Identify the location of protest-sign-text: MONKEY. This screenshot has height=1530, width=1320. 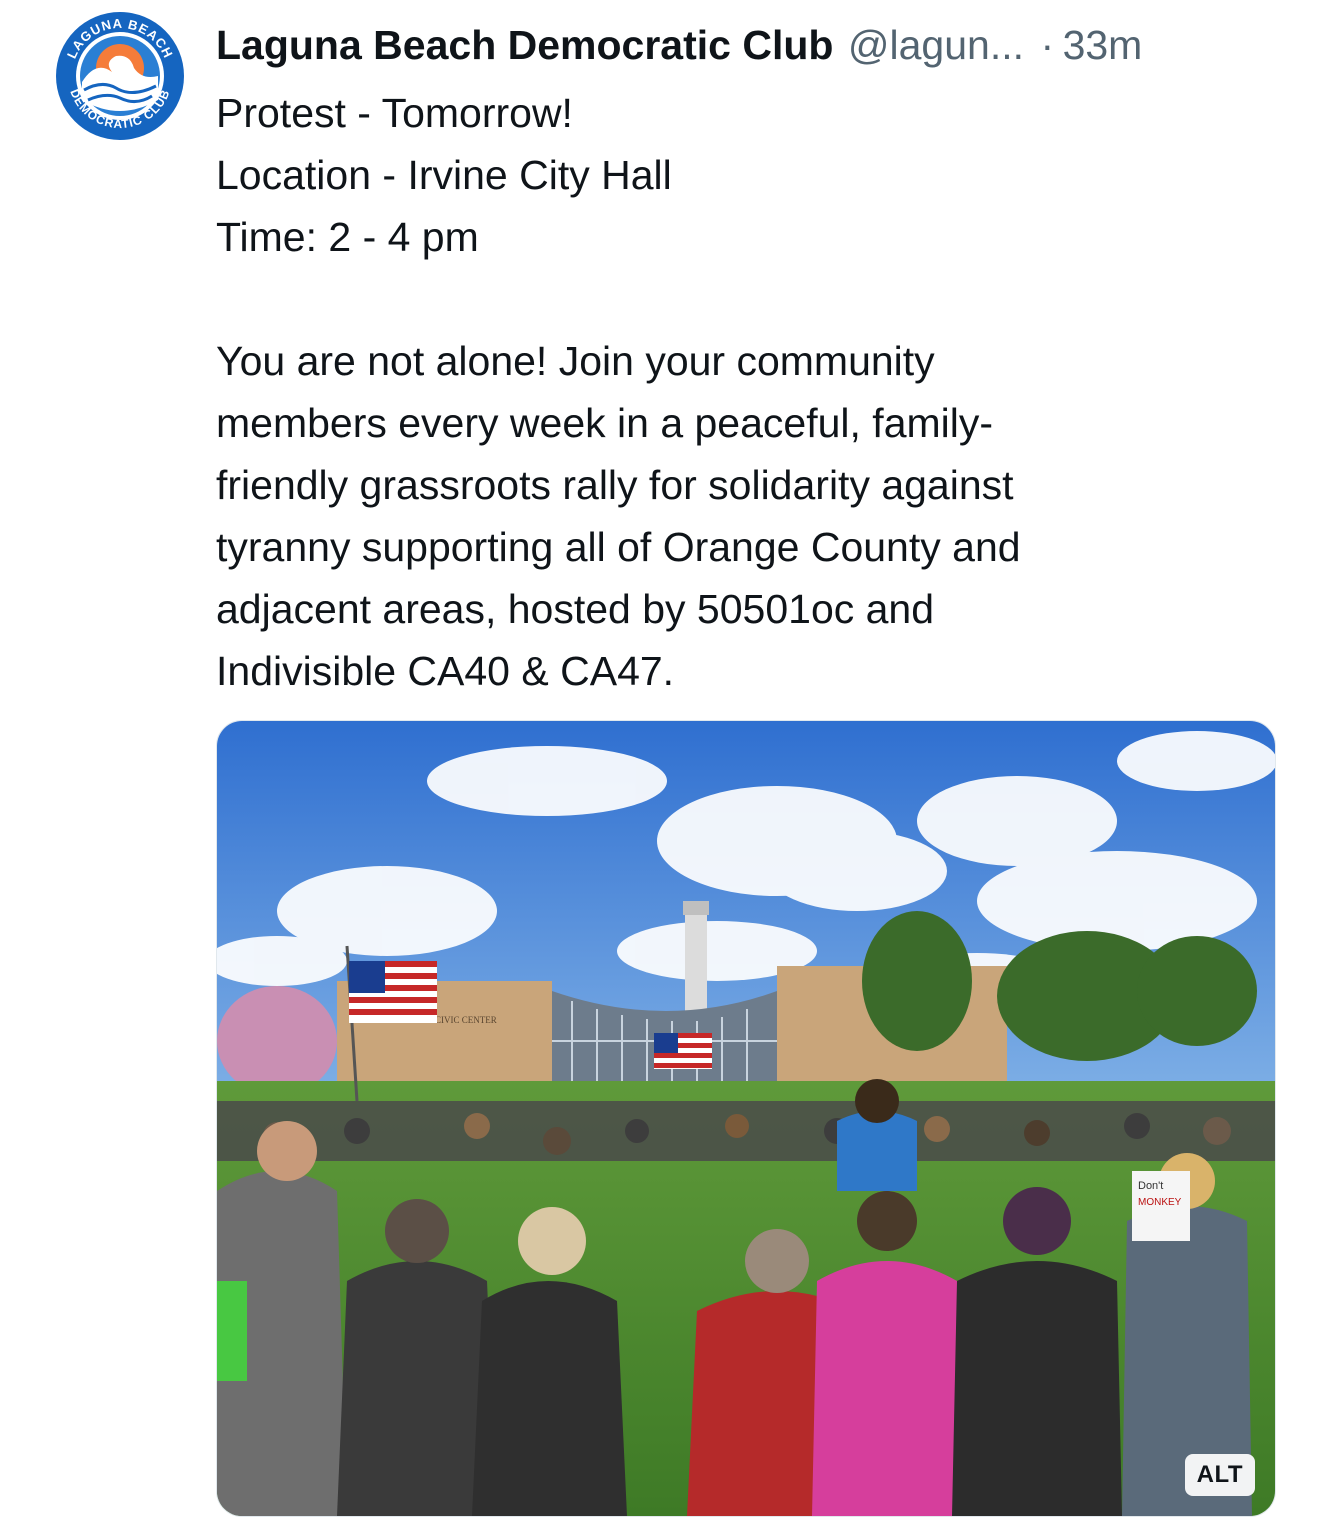
(1160, 1202).